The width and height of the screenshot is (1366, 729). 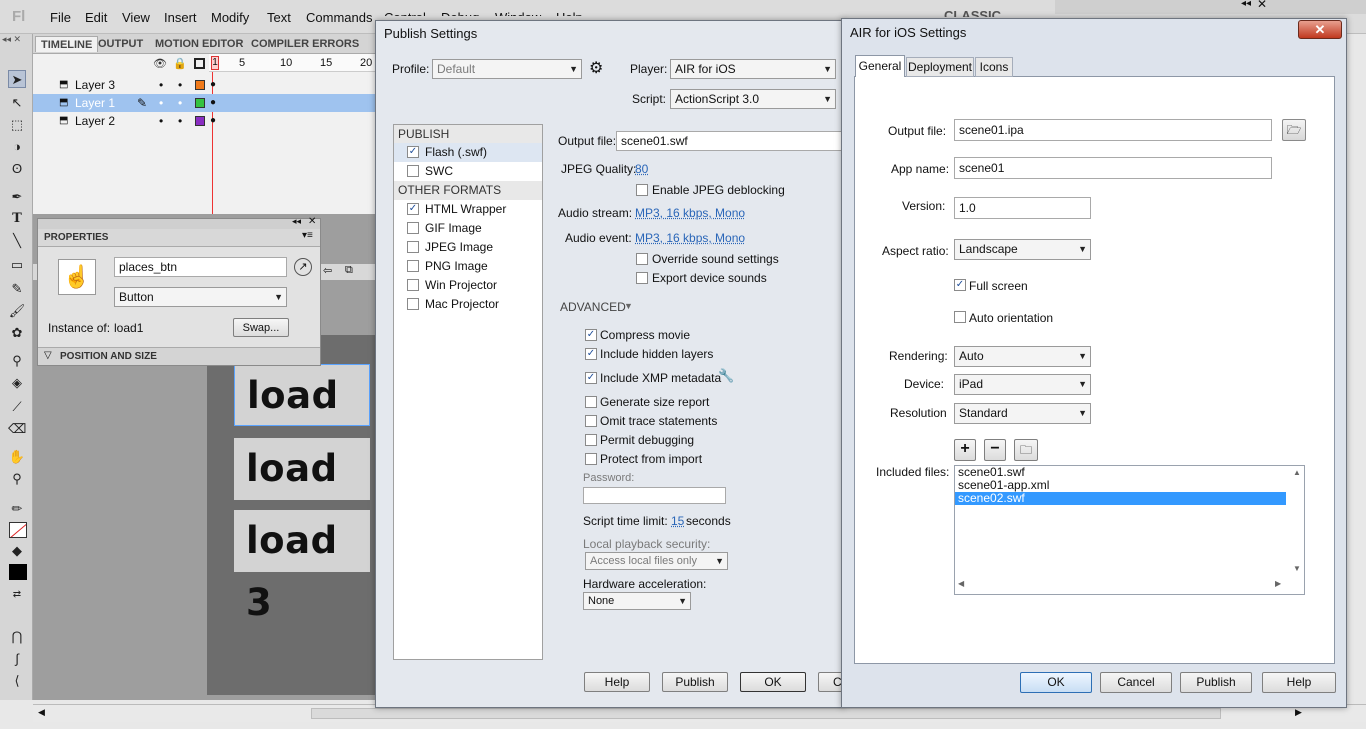 I want to click on omit-trace-checkbox, so click(x=591, y=421).